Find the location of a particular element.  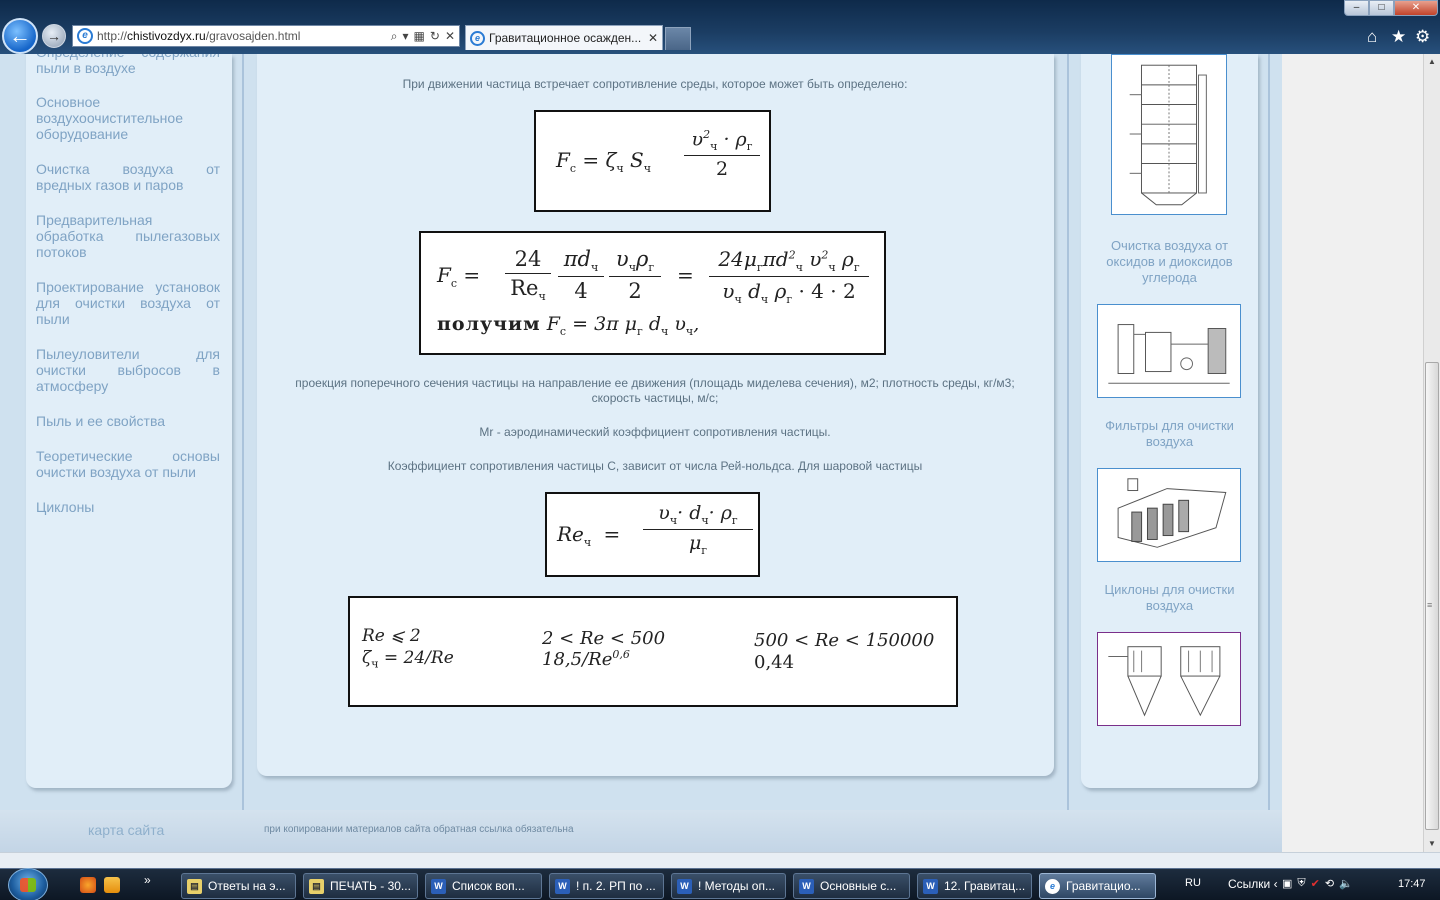

chevron-left-icon: ‹ is located at coordinates (1275, 884).